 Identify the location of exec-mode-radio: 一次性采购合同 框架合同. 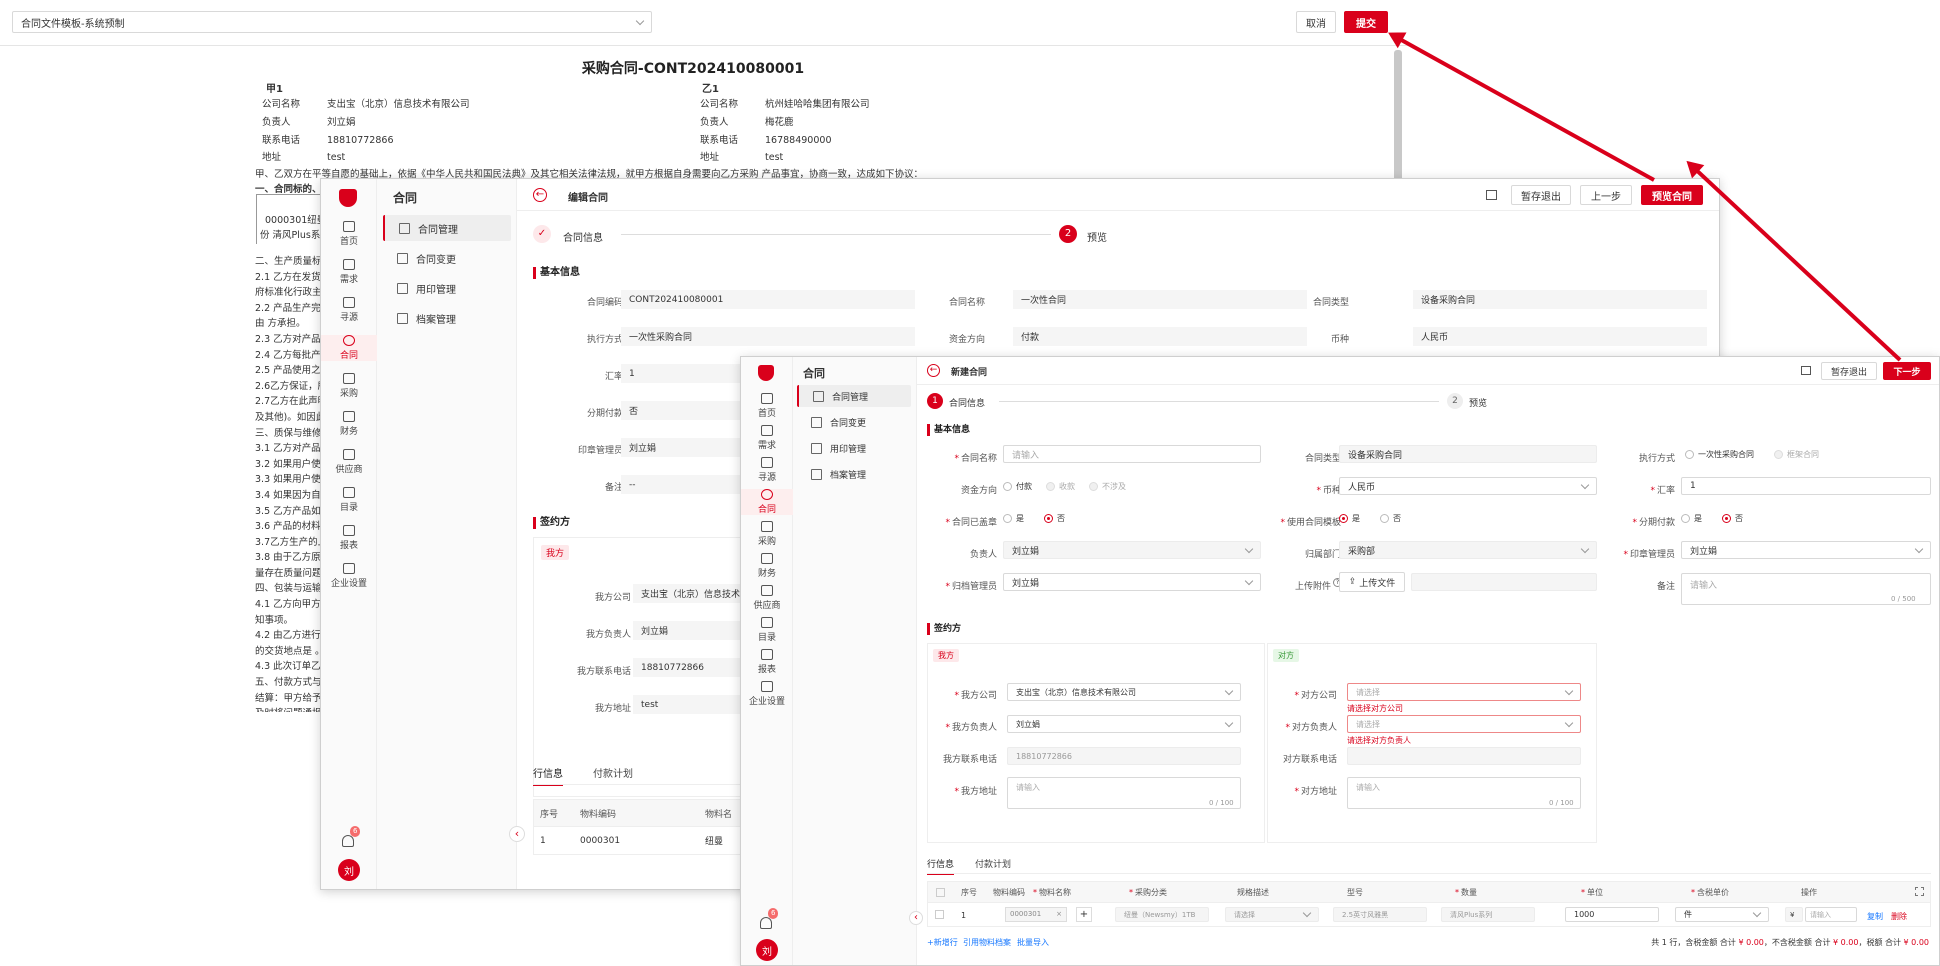
(1752, 454).